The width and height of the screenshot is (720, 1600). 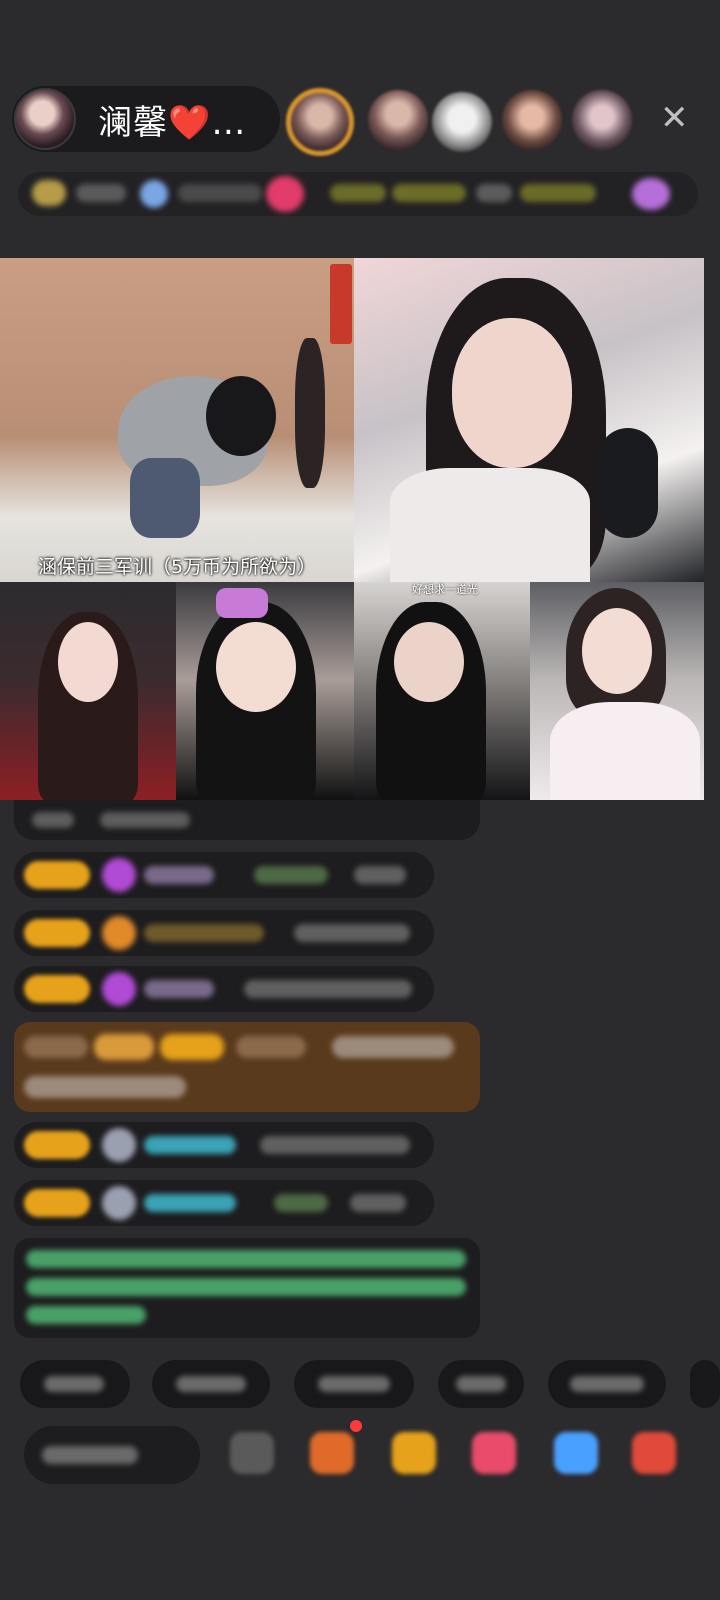 What do you see at coordinates (247, 1067) in the screenshot?
I see `highlight-message` at bounding box center [247, 1067].